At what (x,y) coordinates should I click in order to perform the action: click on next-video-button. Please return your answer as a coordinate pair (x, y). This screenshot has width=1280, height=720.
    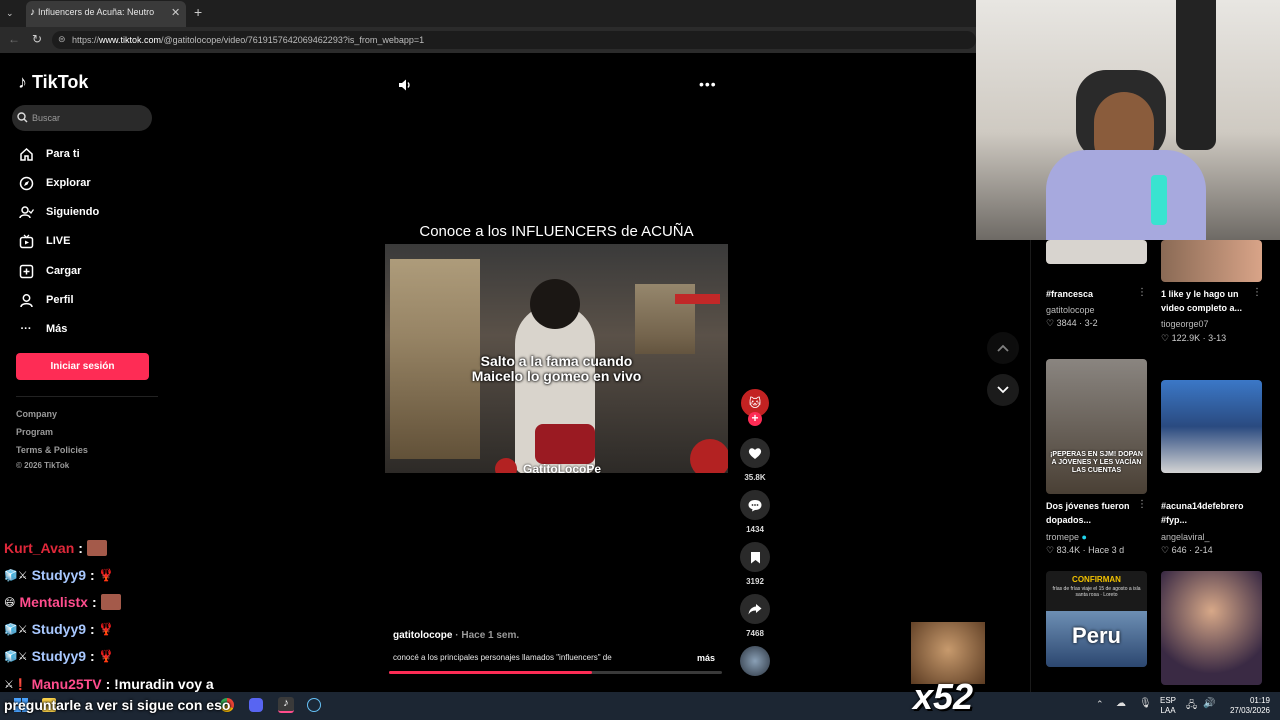
    Looking at the image, I should click on (1003, 390).